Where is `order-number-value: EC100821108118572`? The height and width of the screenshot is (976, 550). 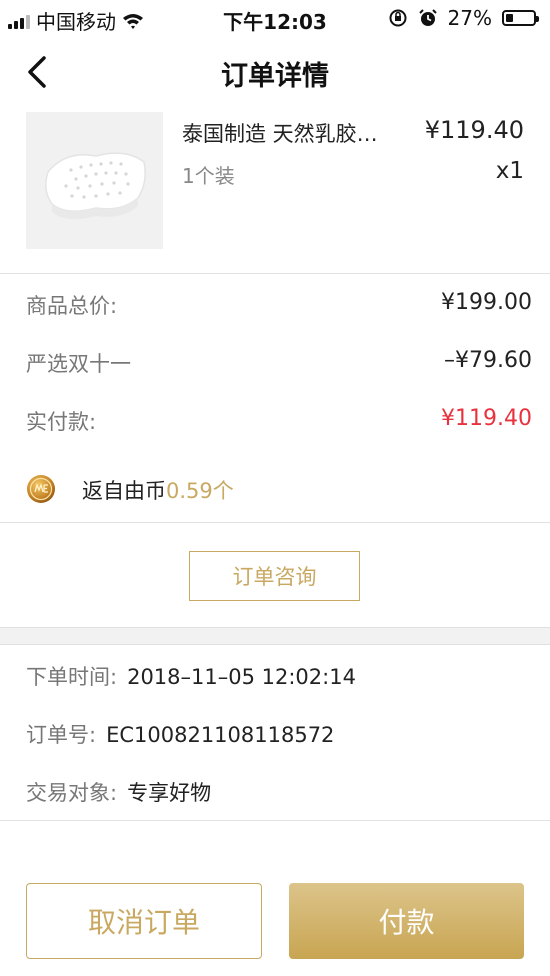 order-number-value: EC100821108118572 is located at coordinates (220, 735).